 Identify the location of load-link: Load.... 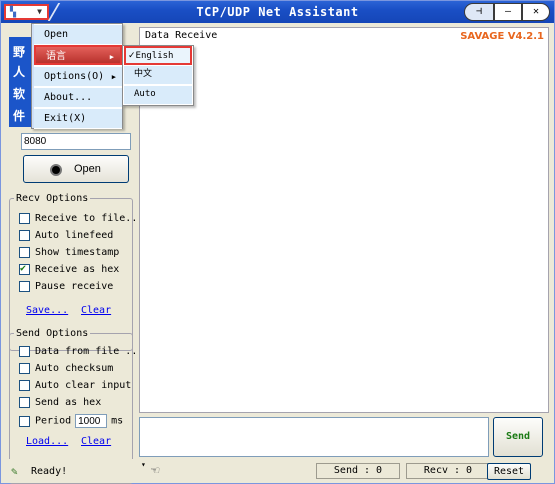
(47, 441).